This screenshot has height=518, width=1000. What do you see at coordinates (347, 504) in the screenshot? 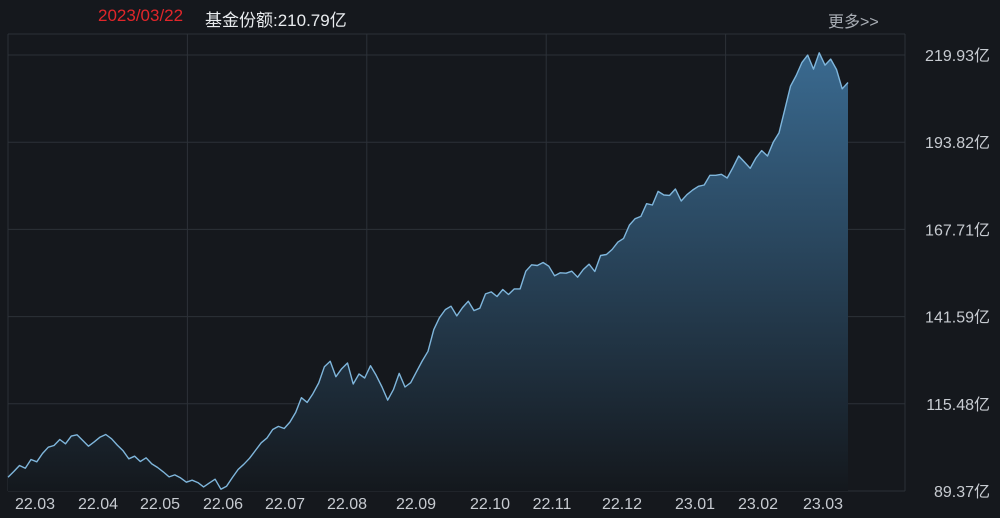
I see `x-tick-label: 22.08` at bounding box center [347, 504].